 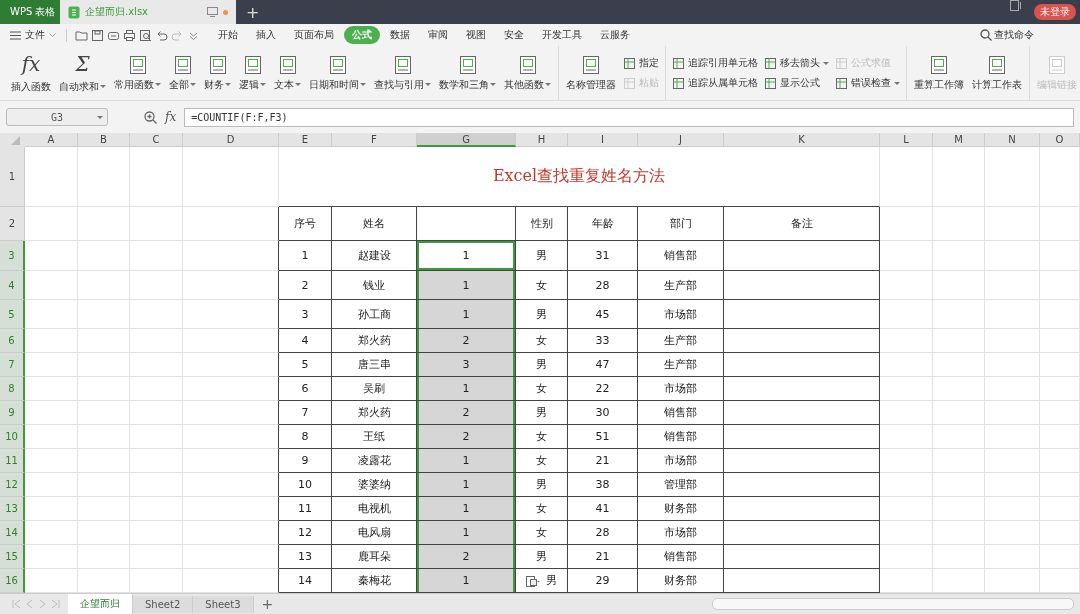 What do you see at coordinates (12, 365) in the screenshot?
I see `row-header: 7` at bounding box center [12, 365].